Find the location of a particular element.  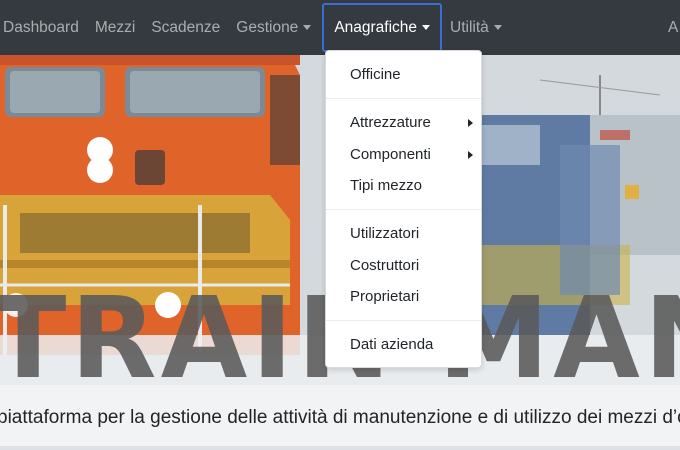

nav-account-label: A is located at coordinates (673, 27).